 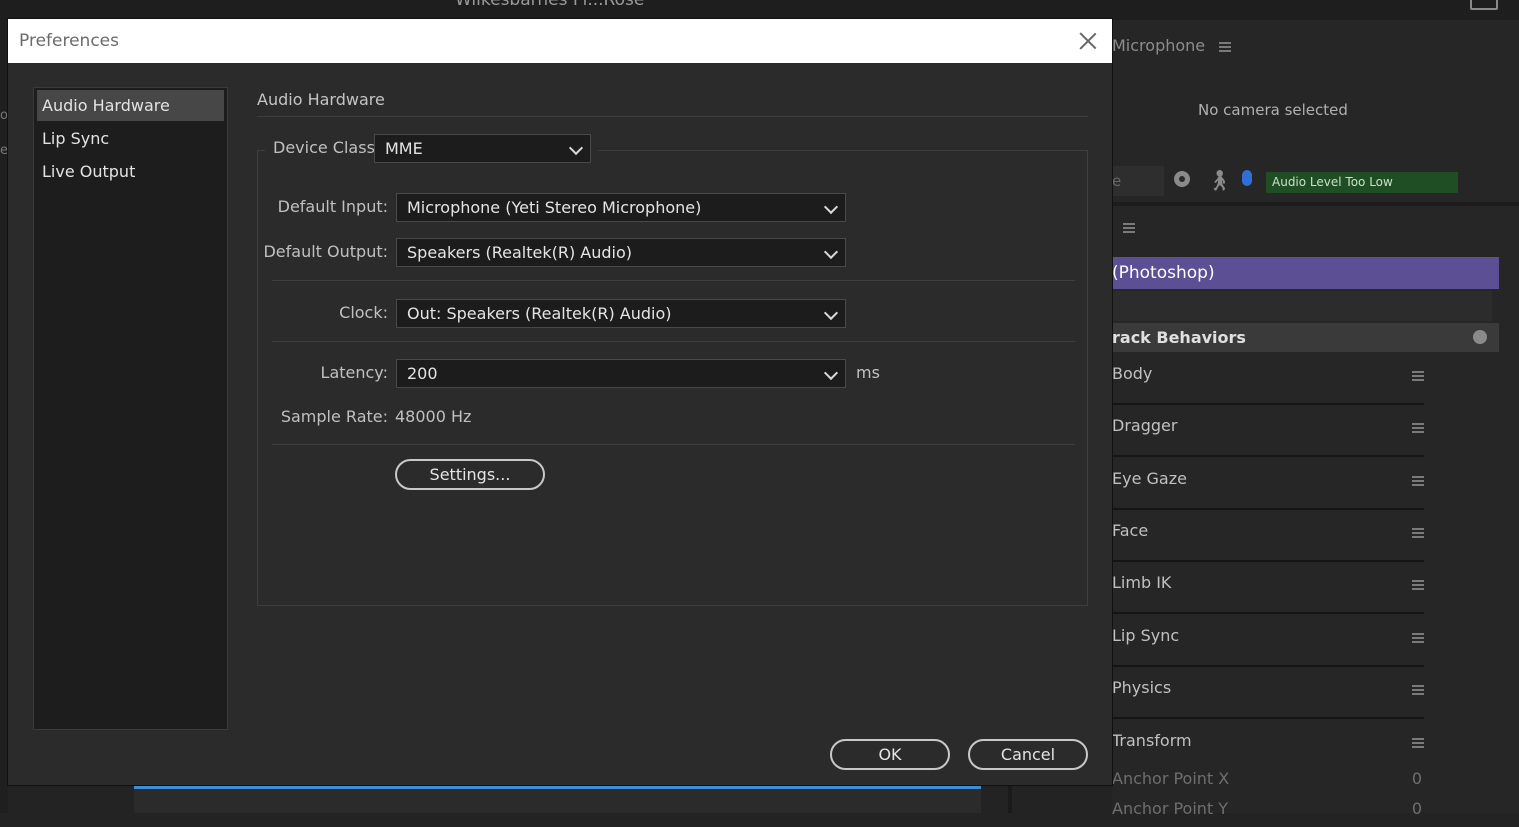 What do you see at coordinates (130, 408) in the screenshot?
I see `preferences-sidebar: Audio Hardware Lip Sync Live Output` at bounding box center [130, 408].